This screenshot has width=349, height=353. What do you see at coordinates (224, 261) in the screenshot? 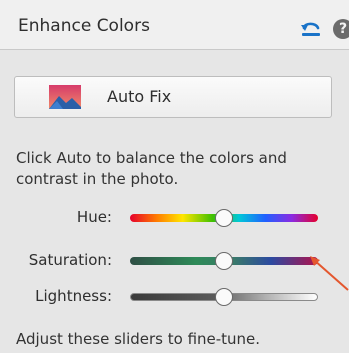
I see `saturation-slider-thumb` at bounding box center [224, 261].